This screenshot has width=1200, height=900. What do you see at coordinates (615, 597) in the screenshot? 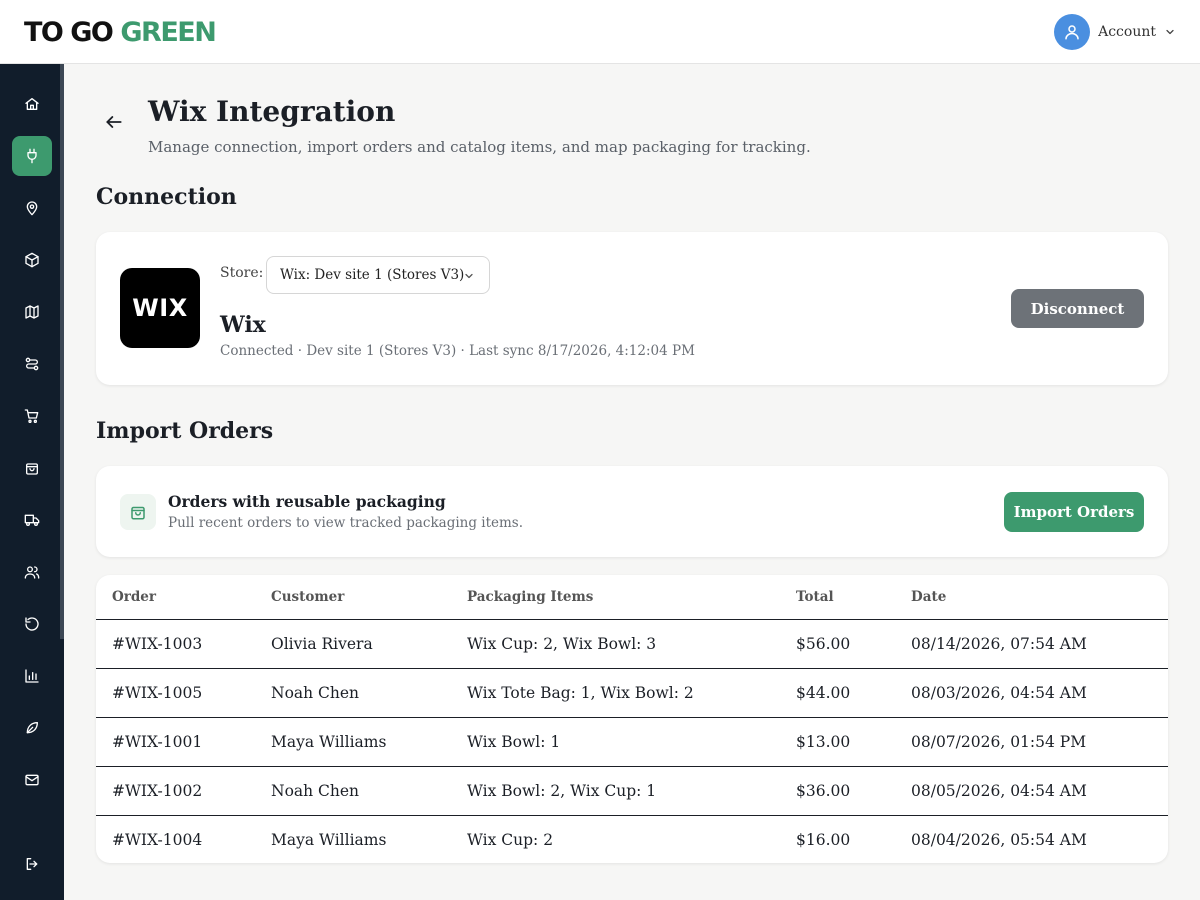
I see `column-header-packaging-items: Packaging Items` at bounding box center [615, 597].